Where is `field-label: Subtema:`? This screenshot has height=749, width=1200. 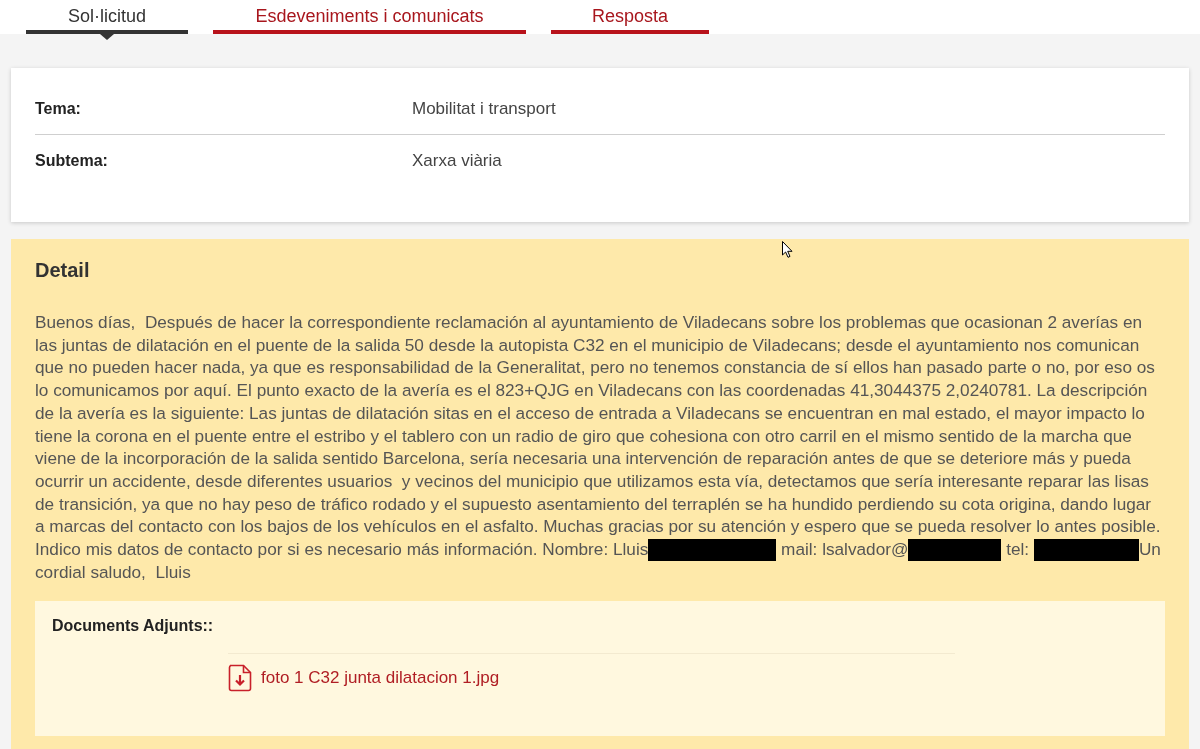 field-label: Subtema: is located at coordinates (72, 161).